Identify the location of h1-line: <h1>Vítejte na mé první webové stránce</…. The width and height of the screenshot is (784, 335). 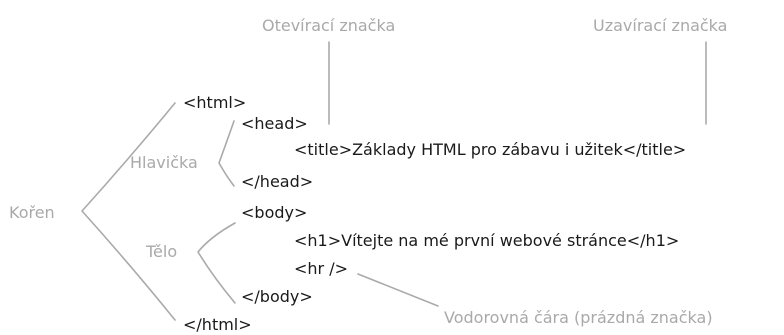
(487, 240).